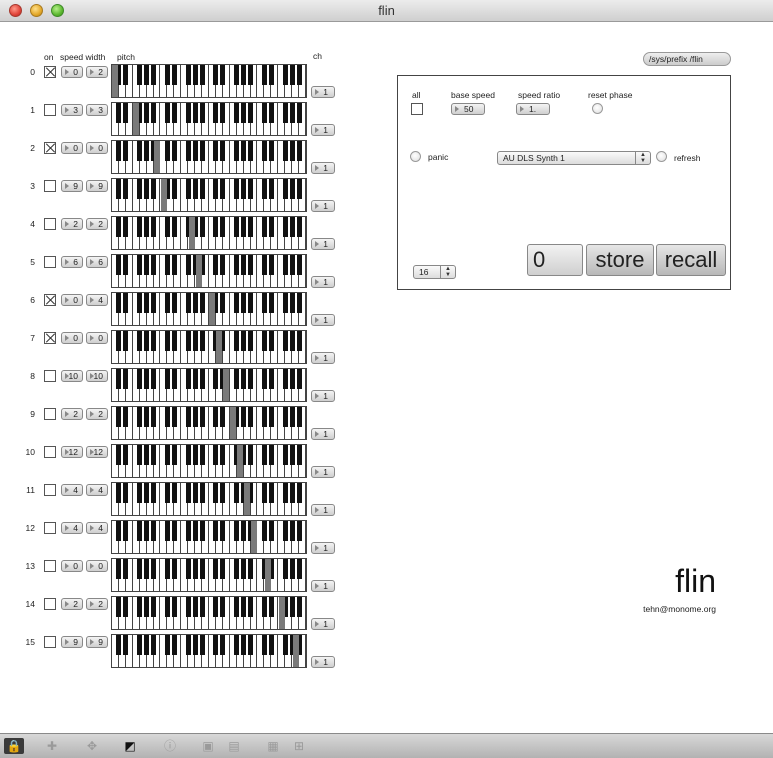  I want to click on info-icon: ⓘ, so click(170, 746).